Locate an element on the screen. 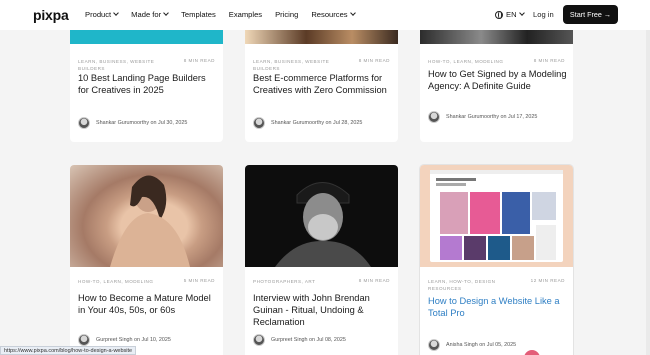  card-tags: PHOTOGRAPHERS, ART is located at coordinates (284, 281).